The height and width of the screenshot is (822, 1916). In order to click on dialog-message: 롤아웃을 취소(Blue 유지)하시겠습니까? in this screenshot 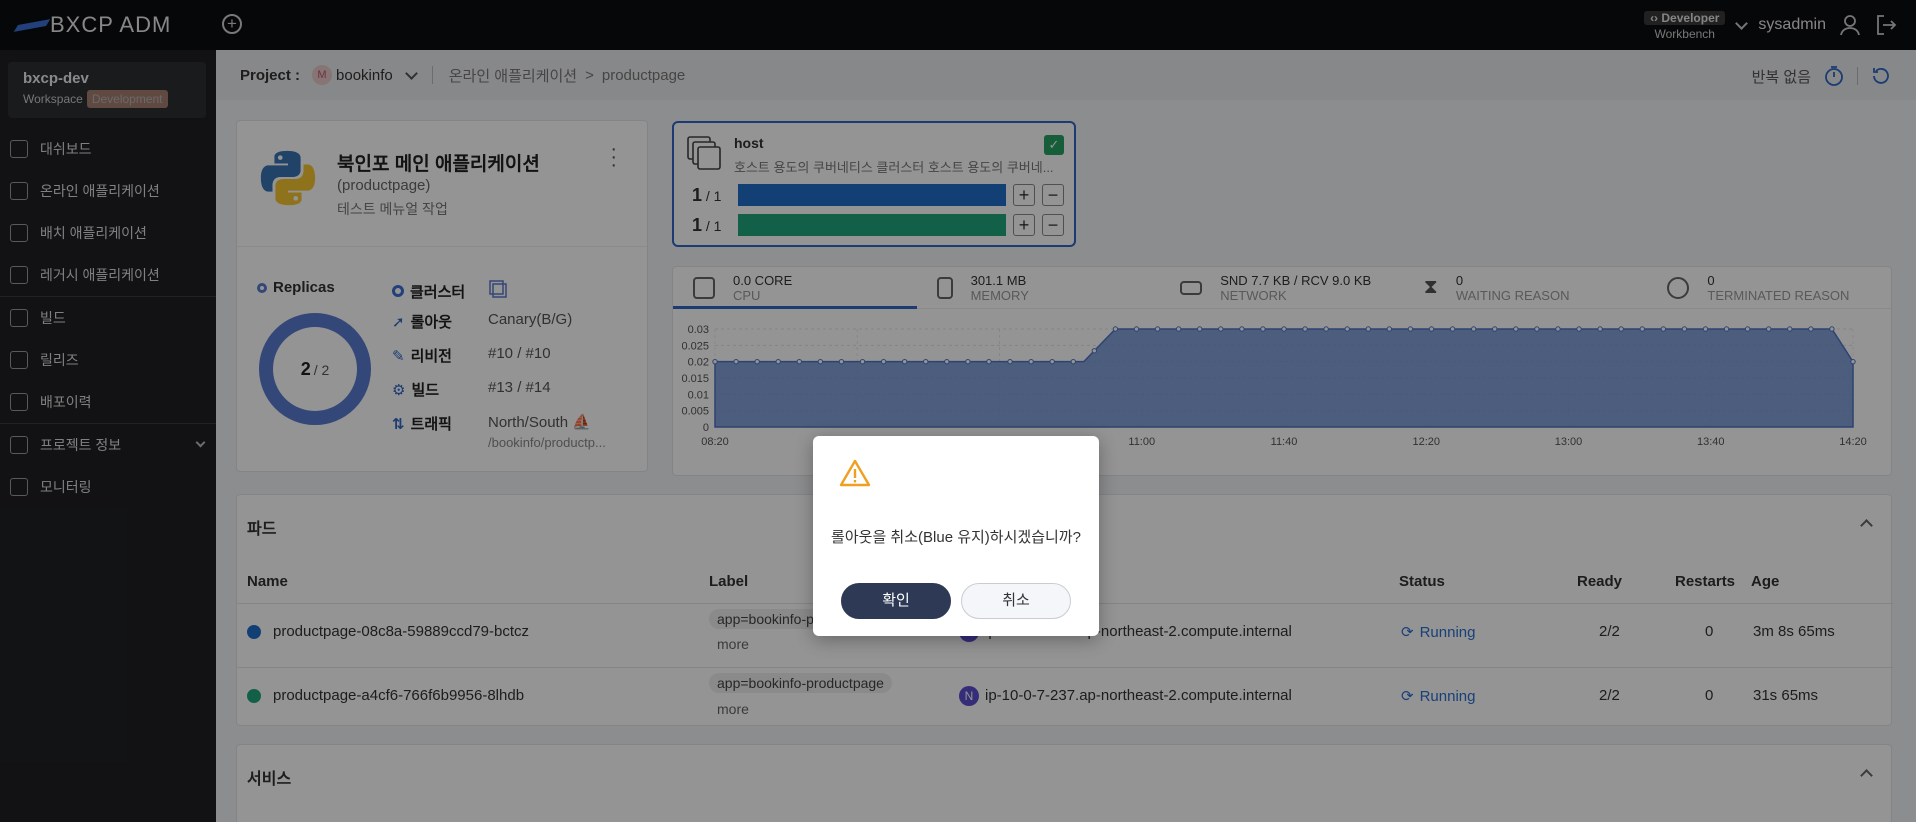, I will do `click(956, 537)`.